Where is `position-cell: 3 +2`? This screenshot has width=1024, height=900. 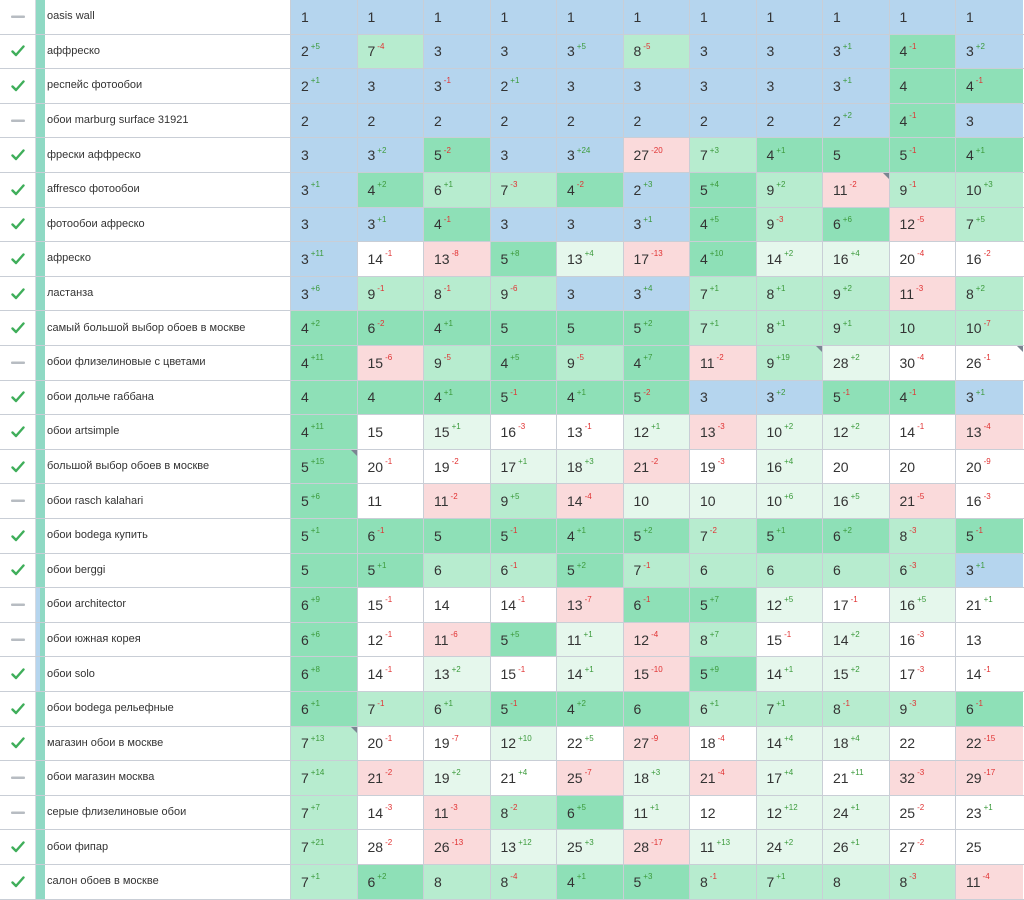 position-cell: 3 +2 is located at coordinates (390, 155).